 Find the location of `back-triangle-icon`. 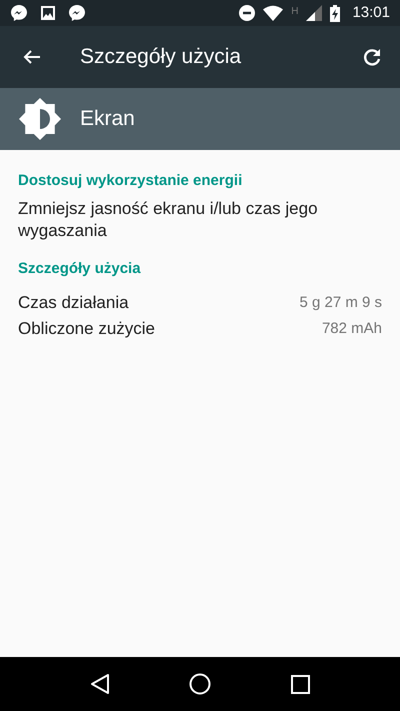

back-triangle-icon is located at coordinates (100, 684).